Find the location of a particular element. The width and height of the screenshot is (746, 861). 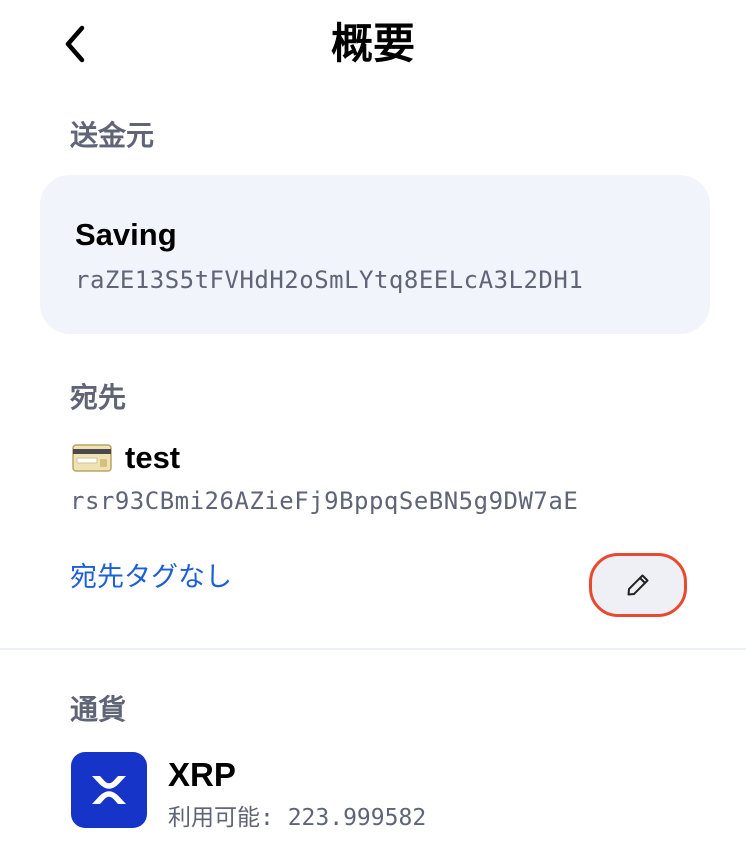

from-account-name: Saving is located at coordinates (126, 234).